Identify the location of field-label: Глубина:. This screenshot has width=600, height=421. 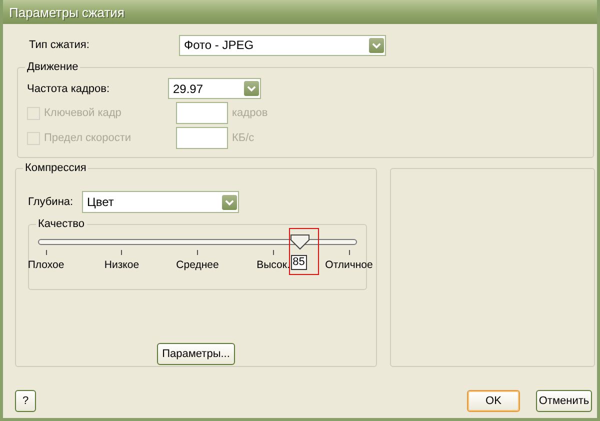
(51, 202).